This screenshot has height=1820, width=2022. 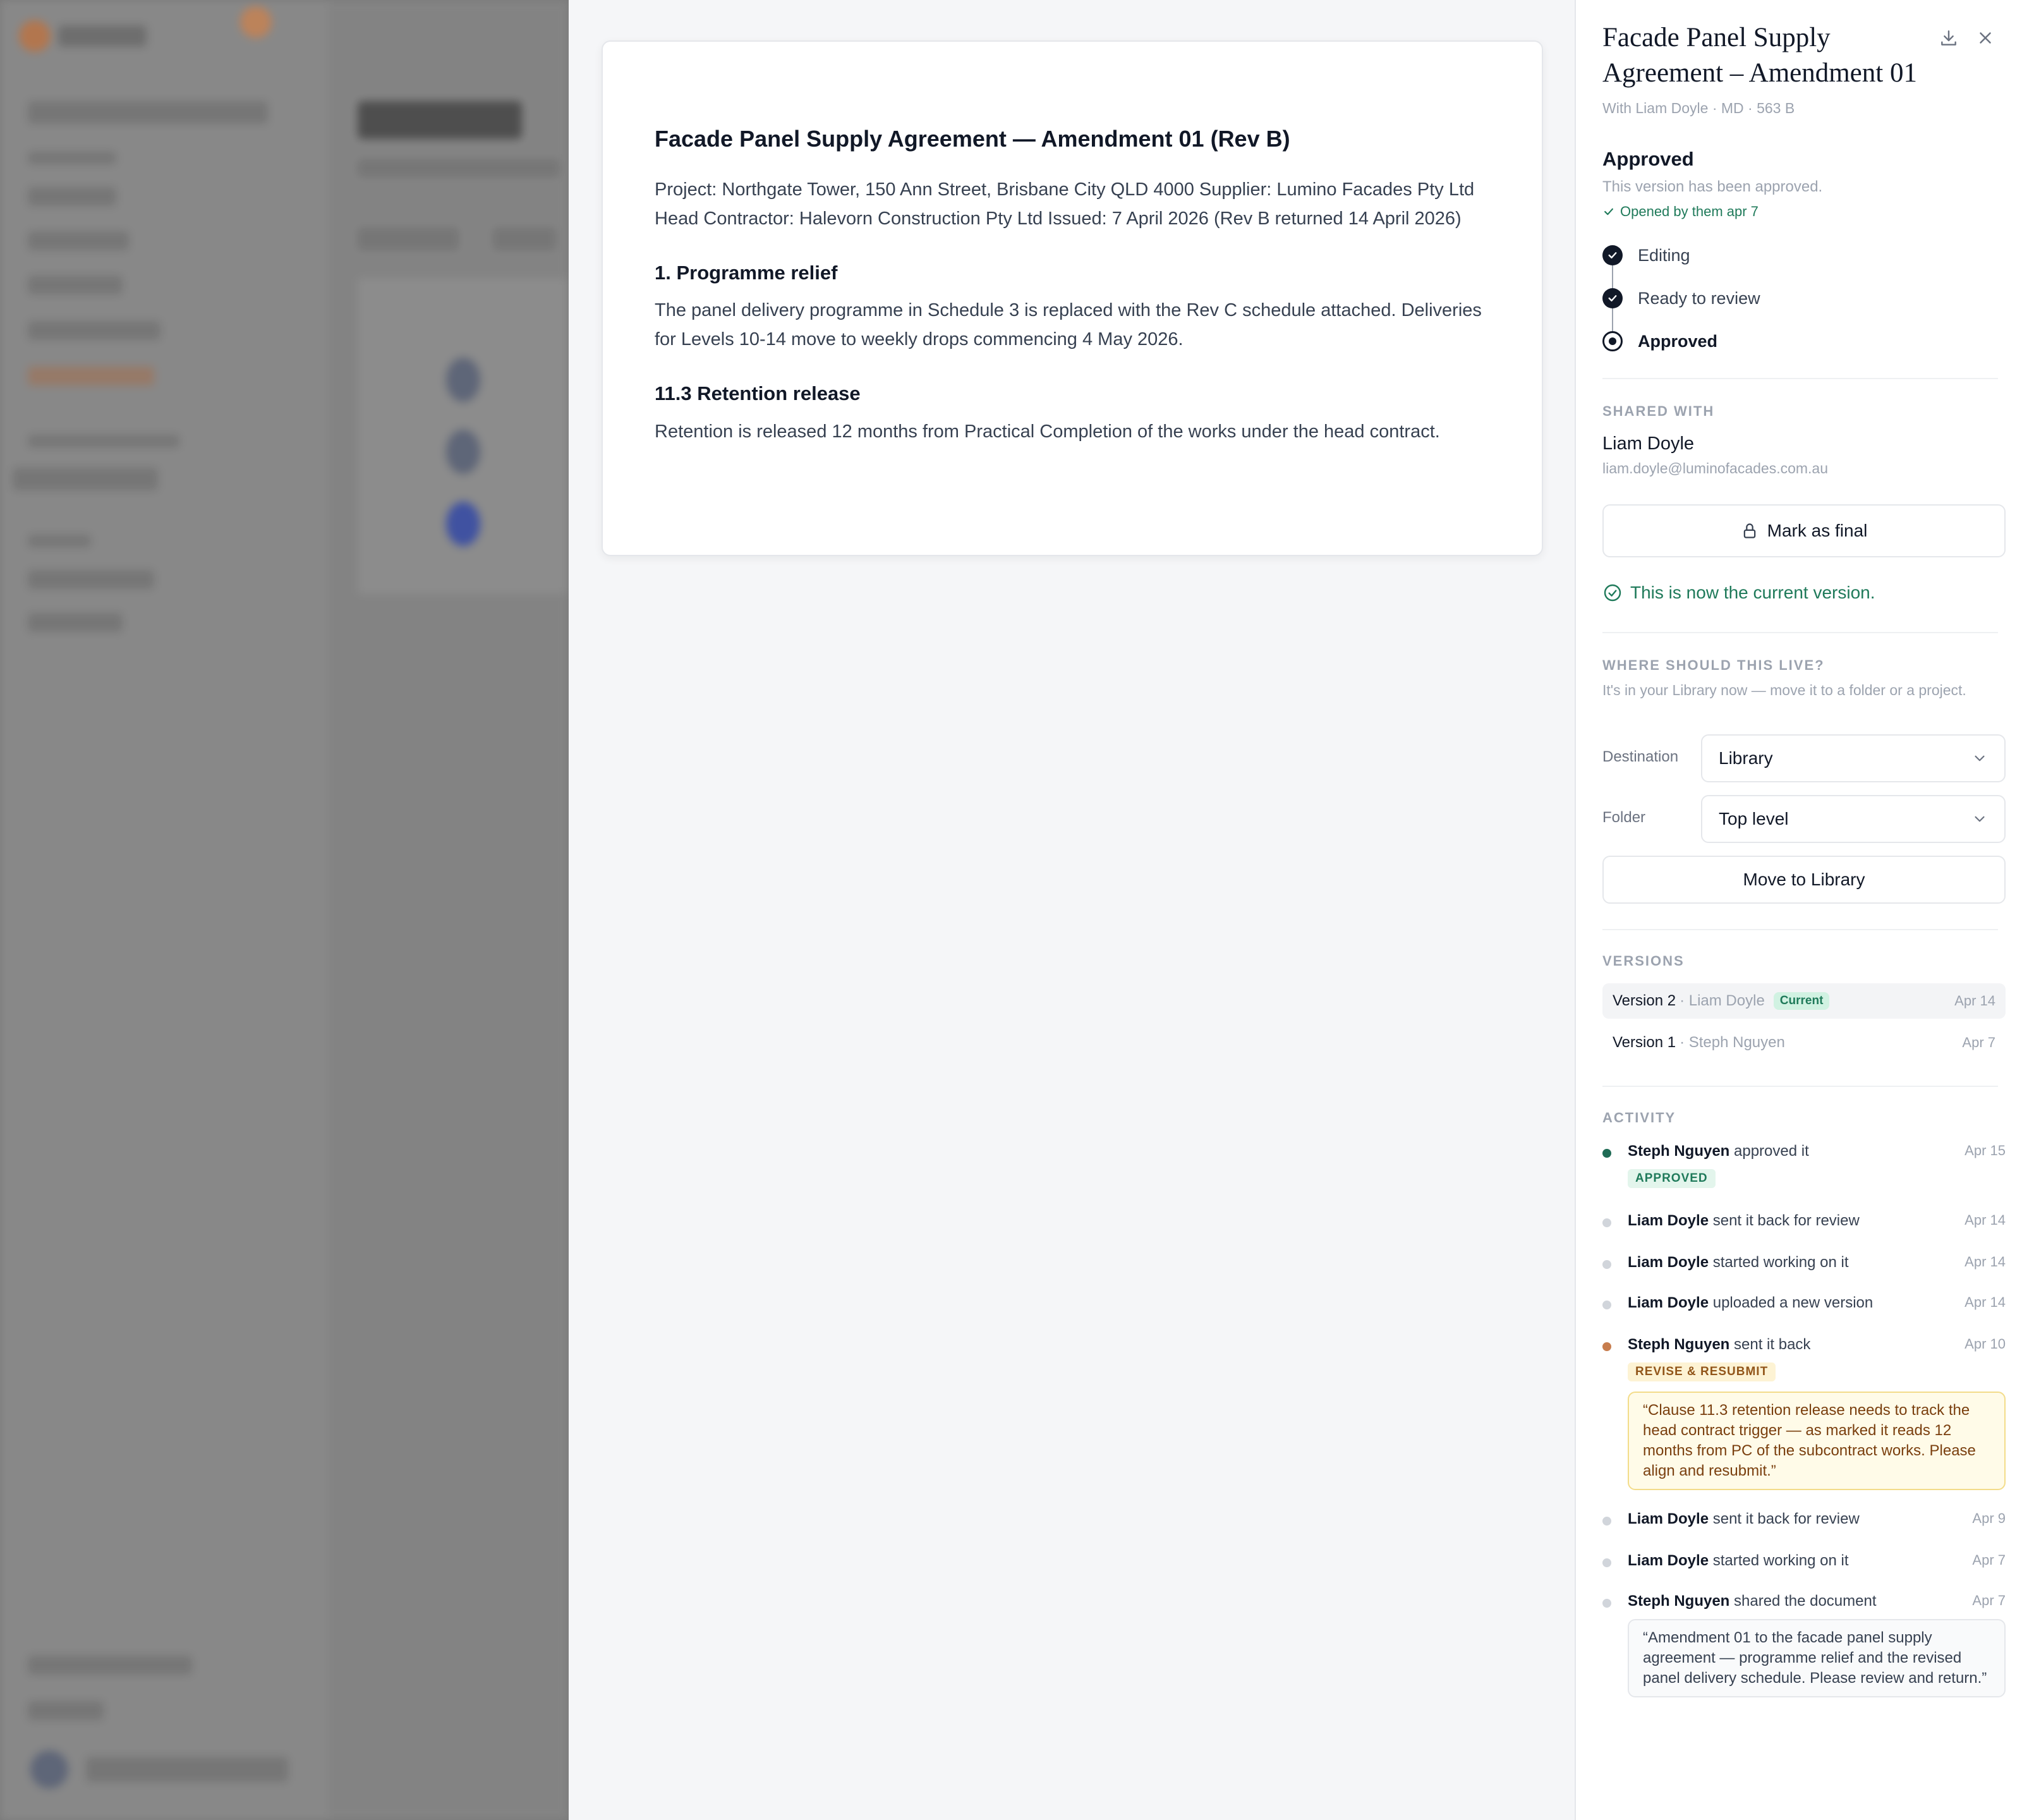 I want to click on versions-label: VERSIONS, so click(x=1643, y=961).